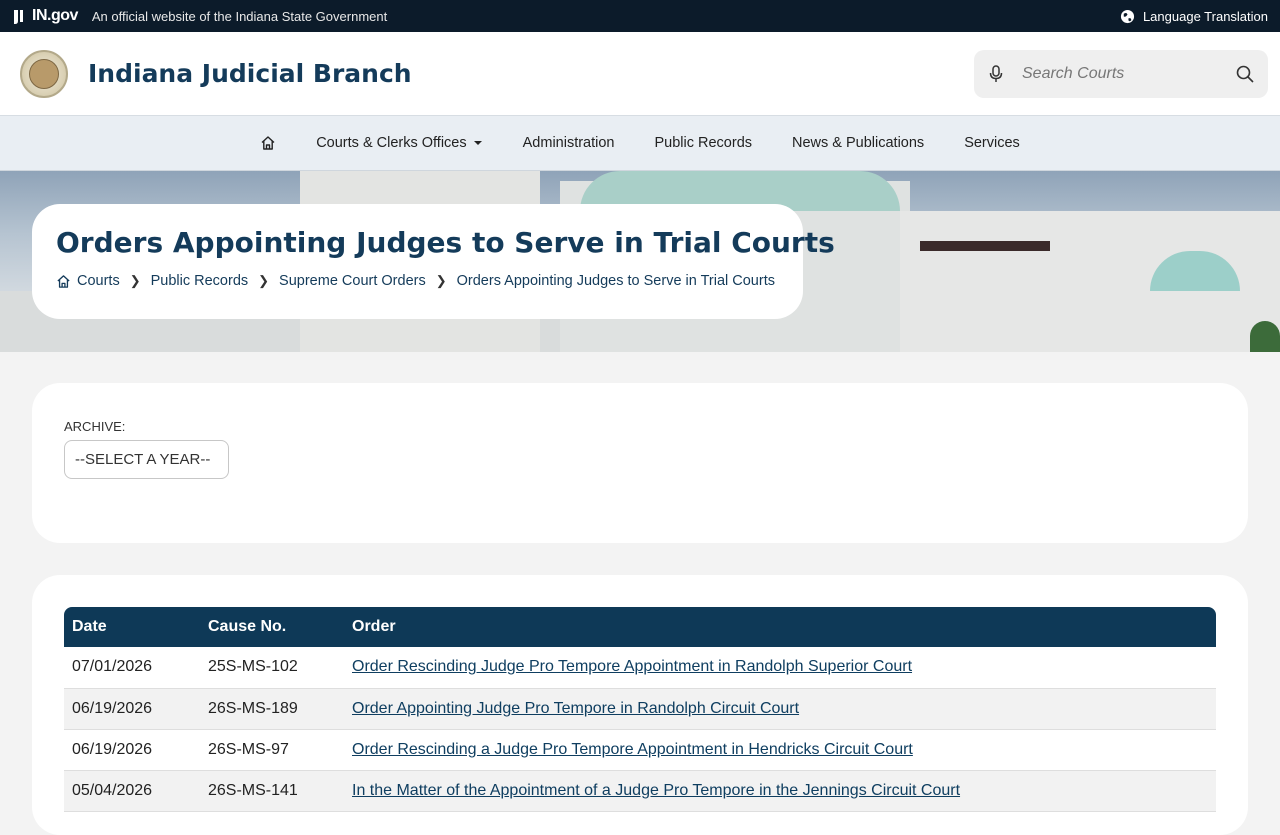 The image size is (1280, 835). Describe the element at coordinates (272, 750) in the screenshot. I see `cause-number: 26S-MS-97` at that location.